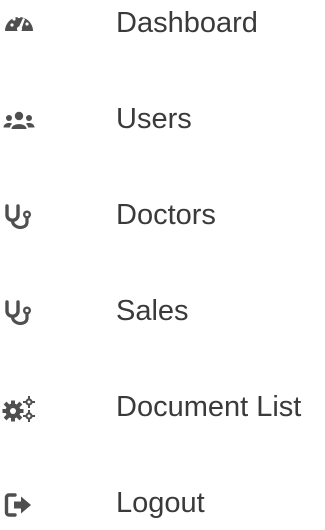 This screenshot has width=325, height=530. What do you see at coordinates (19, 409) in the screenshot?
I see `cogs-icon` at bounding box center [19, 409].